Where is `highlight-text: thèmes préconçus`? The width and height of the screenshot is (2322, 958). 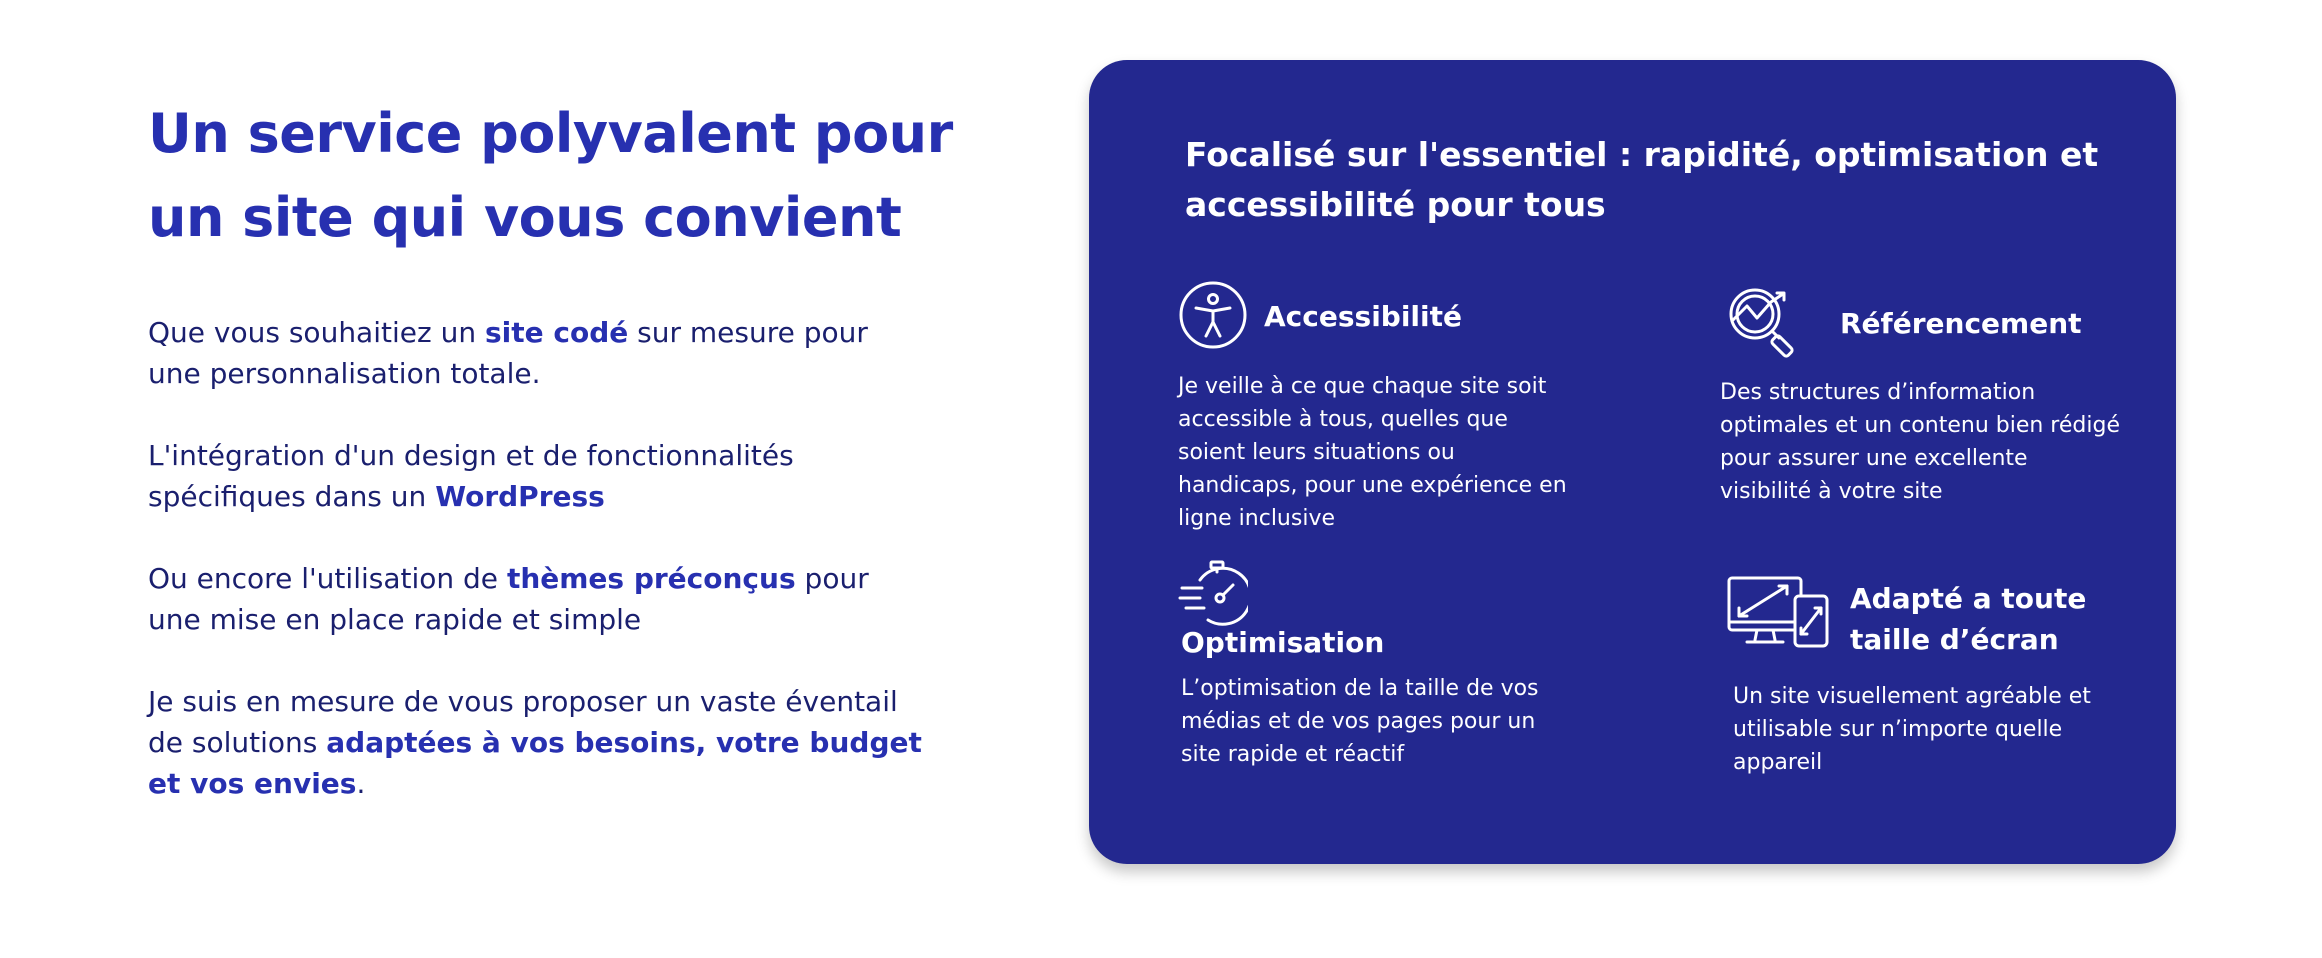 highlight-text: thèmes préconçus is located at coordinates (651, 578).